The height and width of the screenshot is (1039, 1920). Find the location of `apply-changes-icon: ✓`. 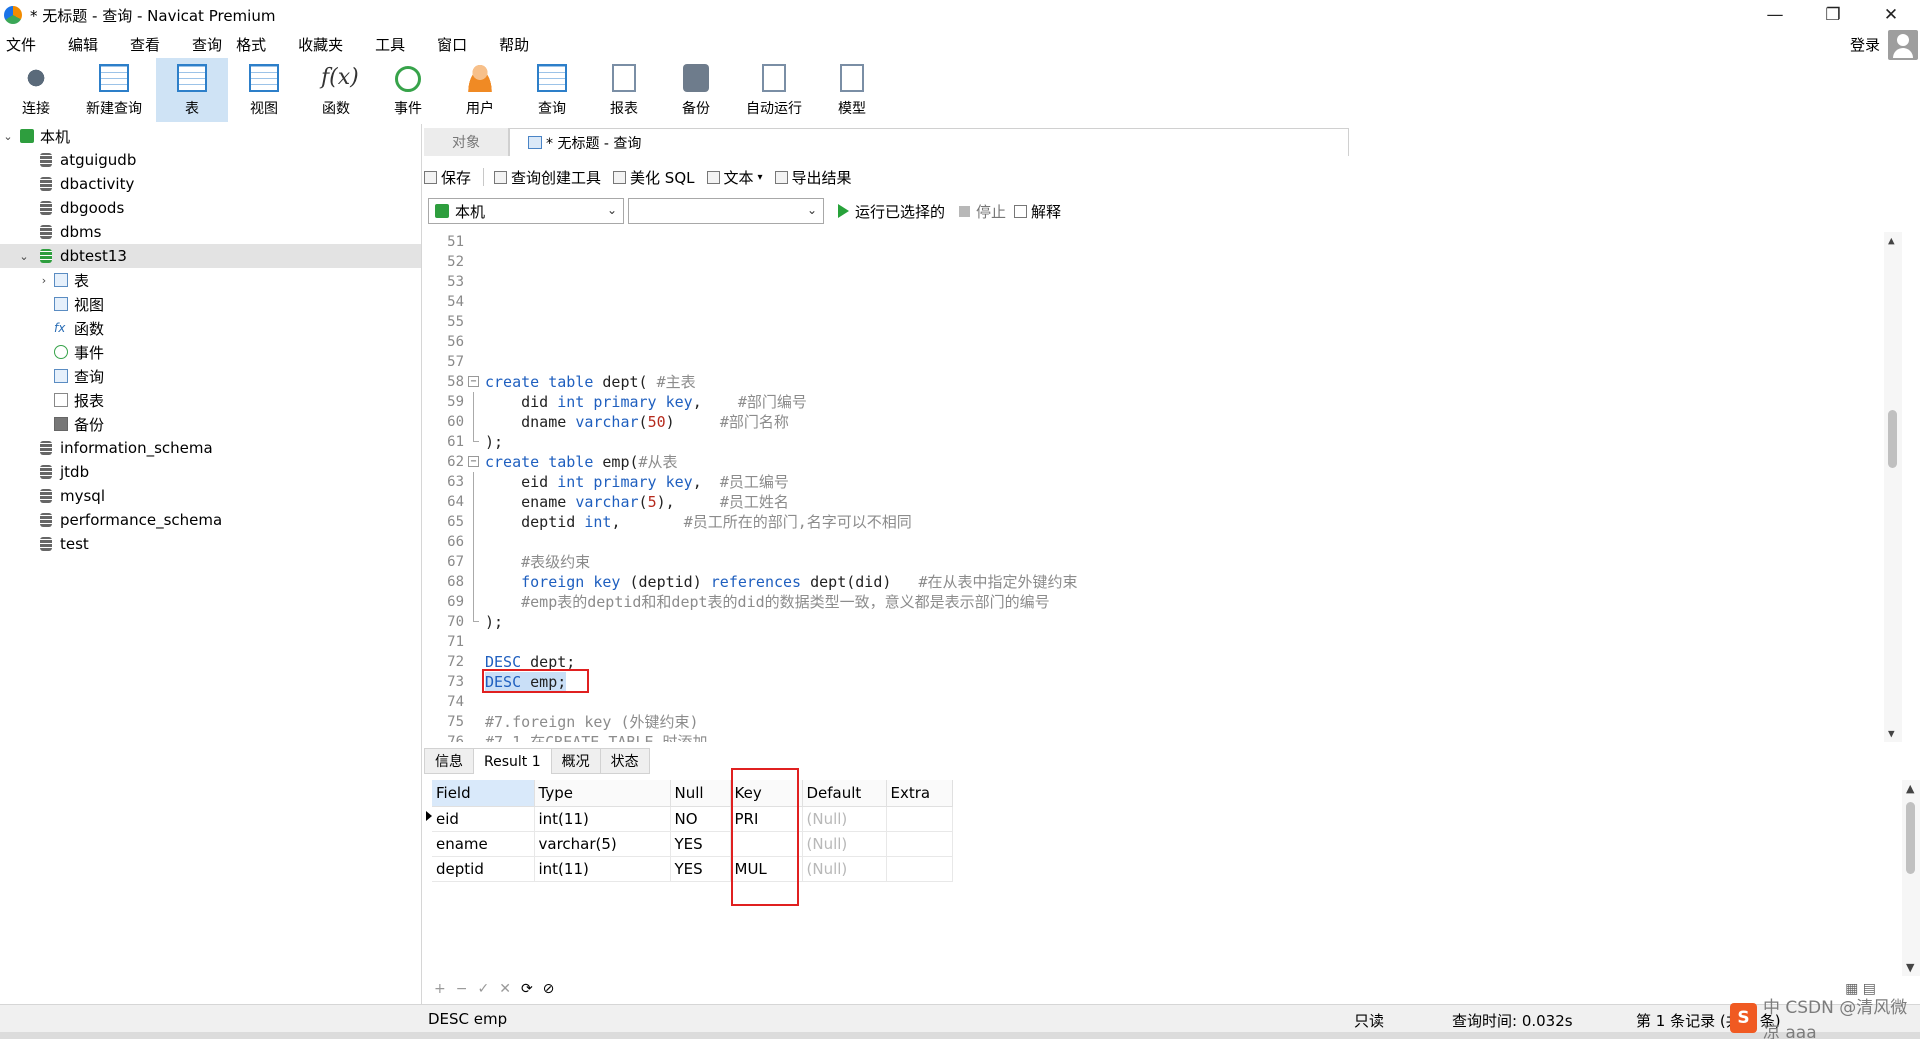

apply-changes-icon: ✓ is located at coordinates (483, 989).